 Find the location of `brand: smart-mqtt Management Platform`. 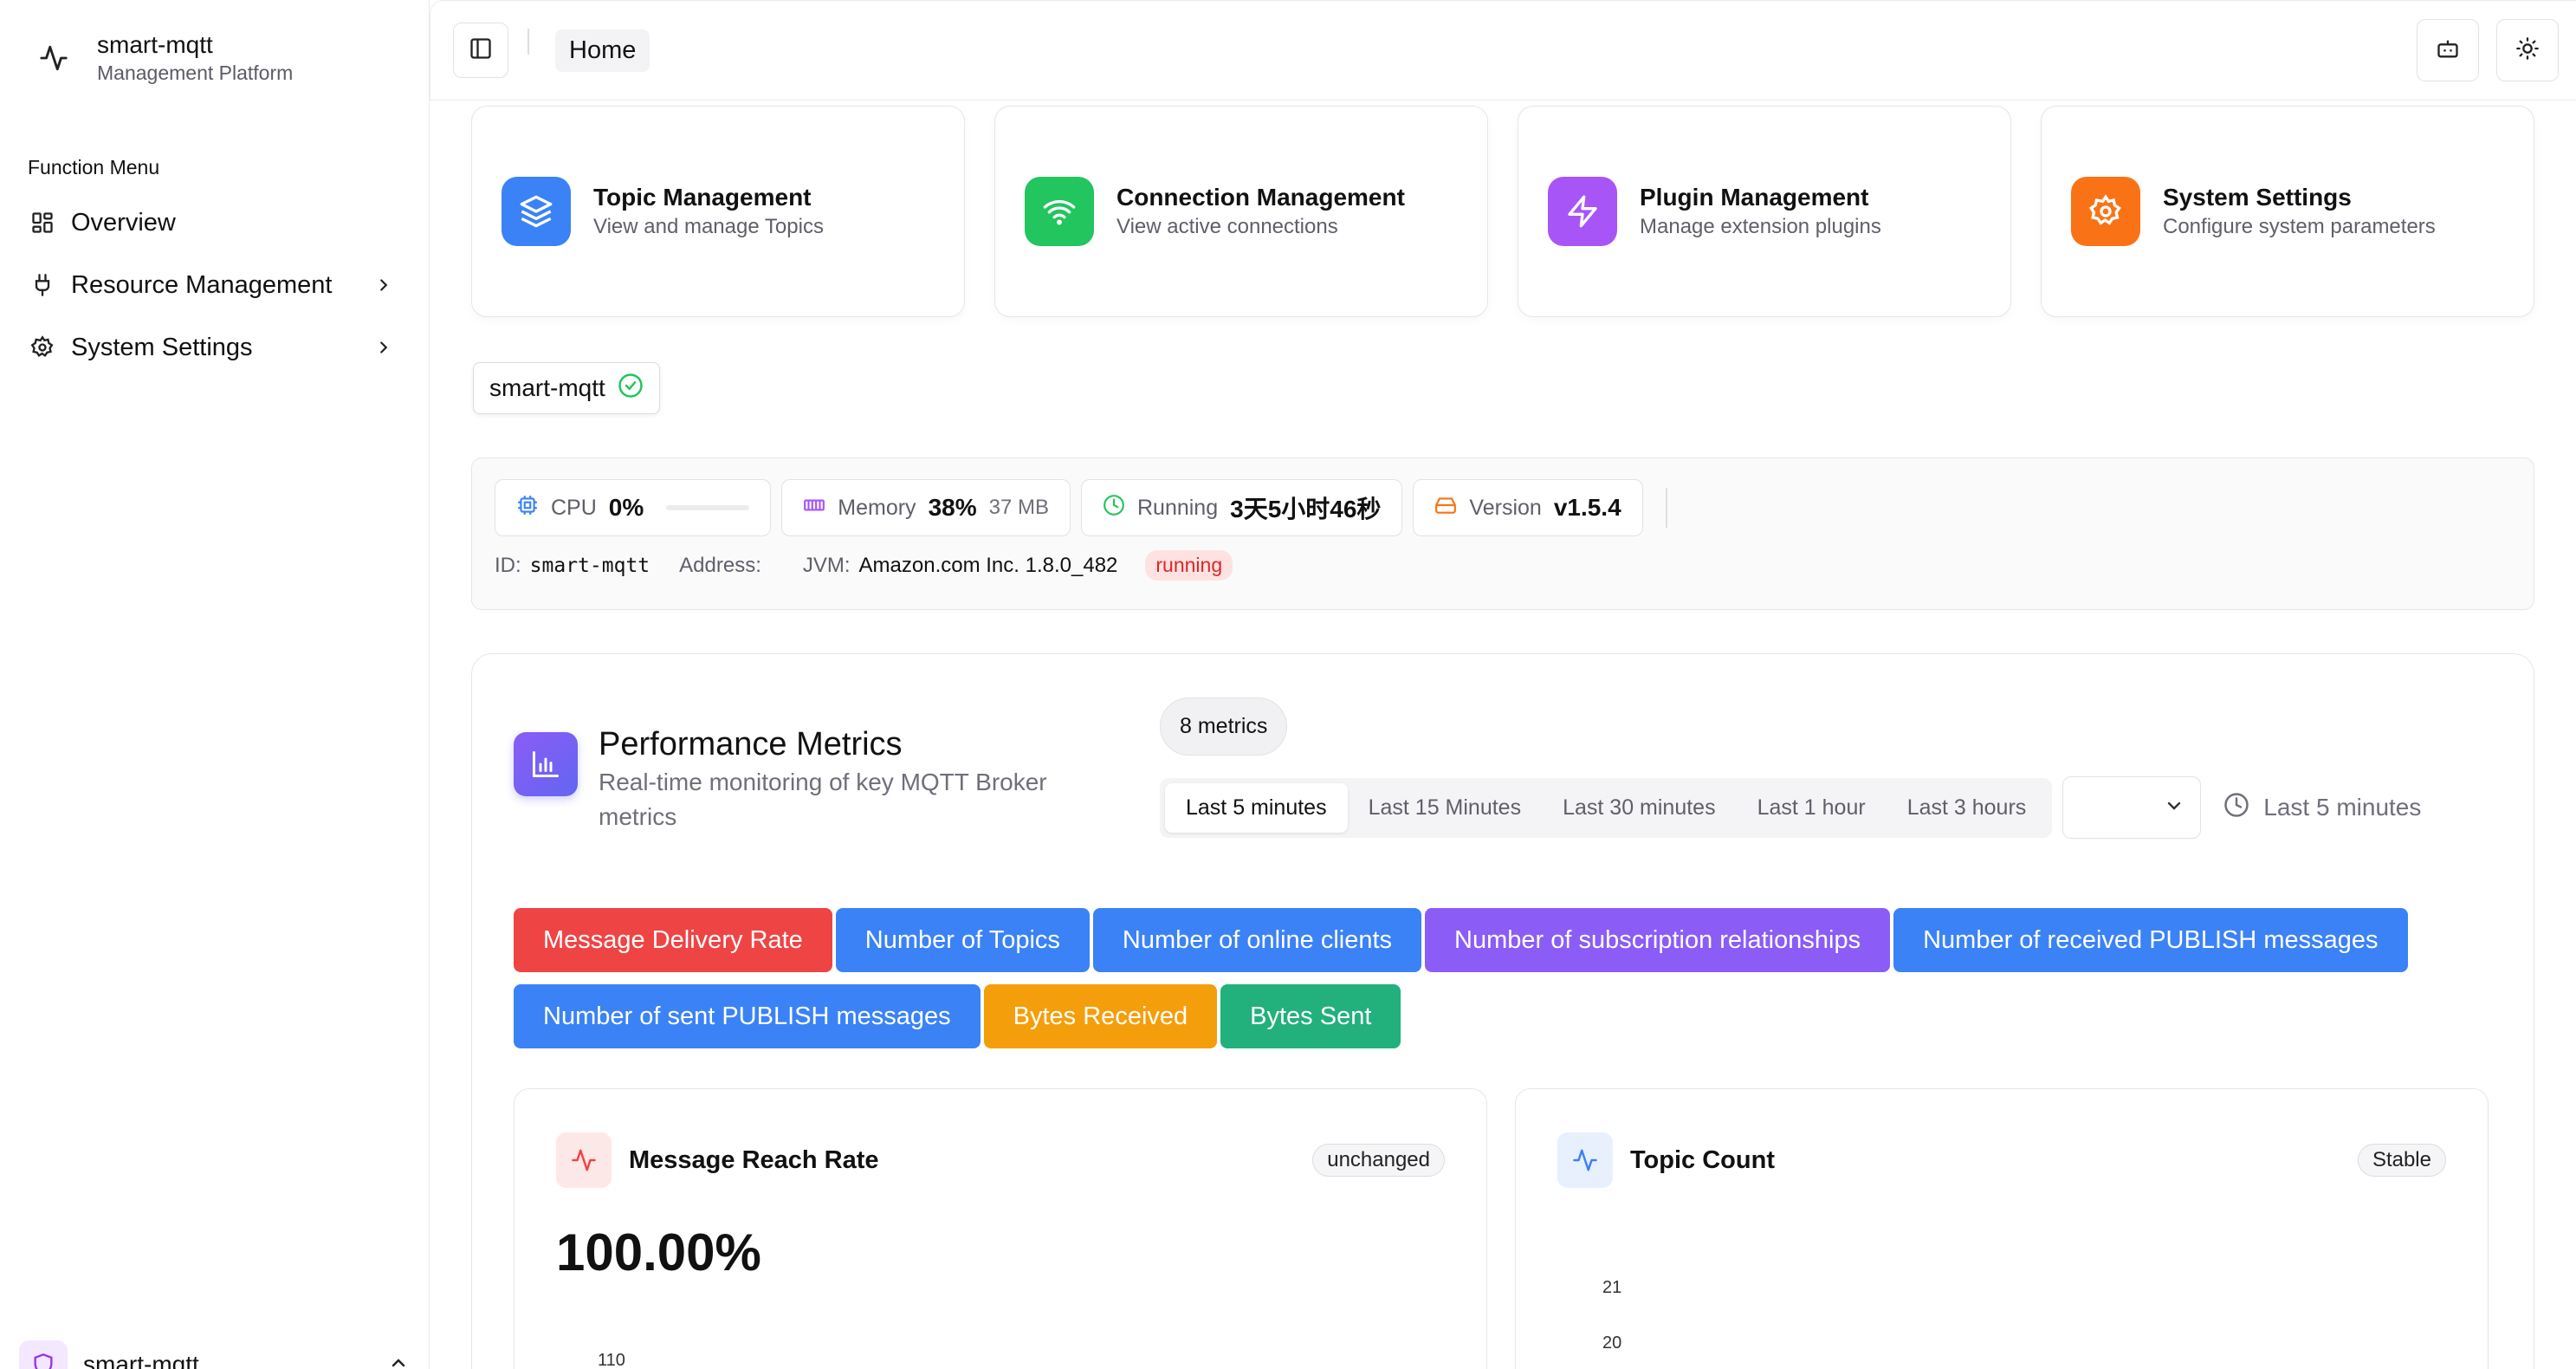

brand: smart-mqtt Management Platform is located at coordinates (214, 43).